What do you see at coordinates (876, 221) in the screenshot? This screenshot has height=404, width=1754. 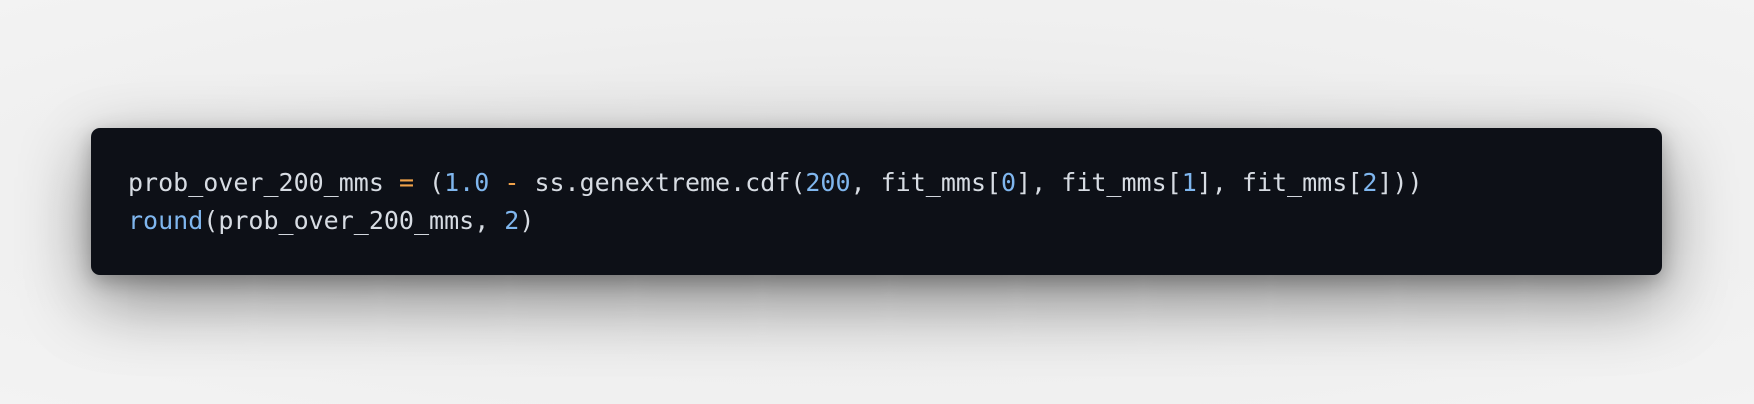 I see `code-line-2: round(prob_over_200_mms, 2)` at bounding box center [876, 221].